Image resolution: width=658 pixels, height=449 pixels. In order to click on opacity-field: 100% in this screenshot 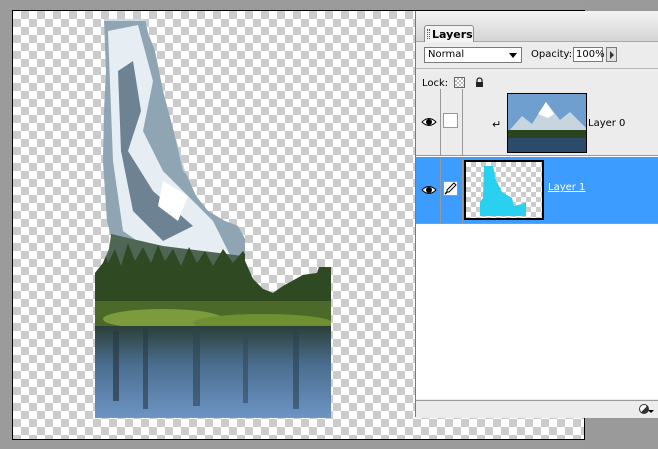, I will do `click(589, 54)`.